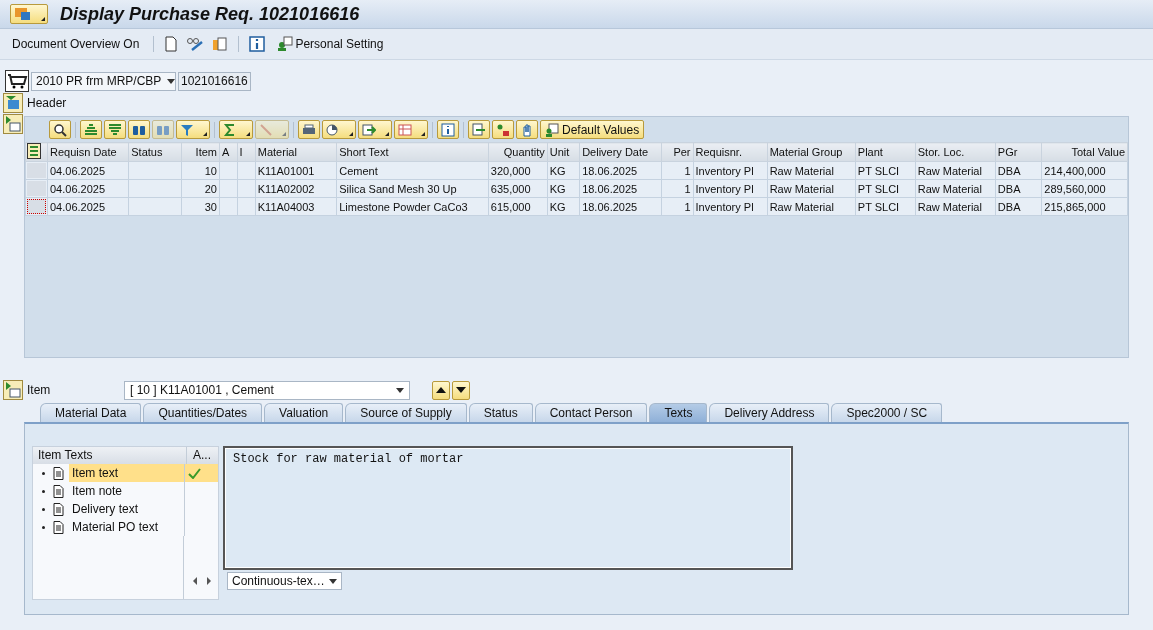  Describe the element at coordinates (13, 103) in the screenshot. I see `expand-header-icon` at that location.